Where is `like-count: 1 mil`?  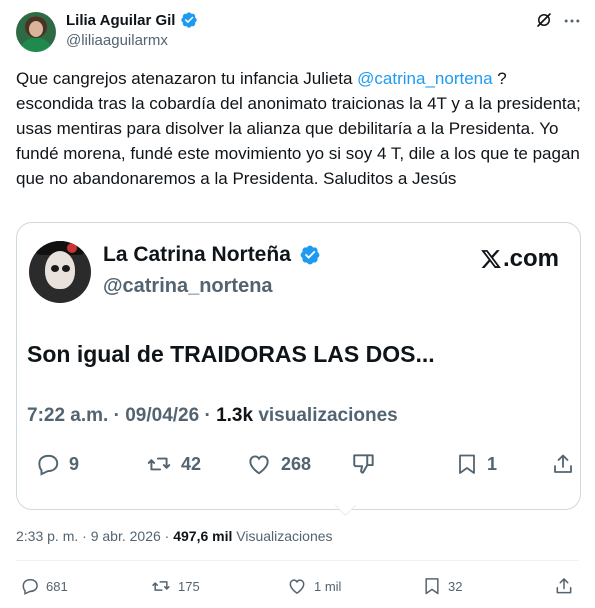 like-count: 1 mil is located at coordinates (328, 586).